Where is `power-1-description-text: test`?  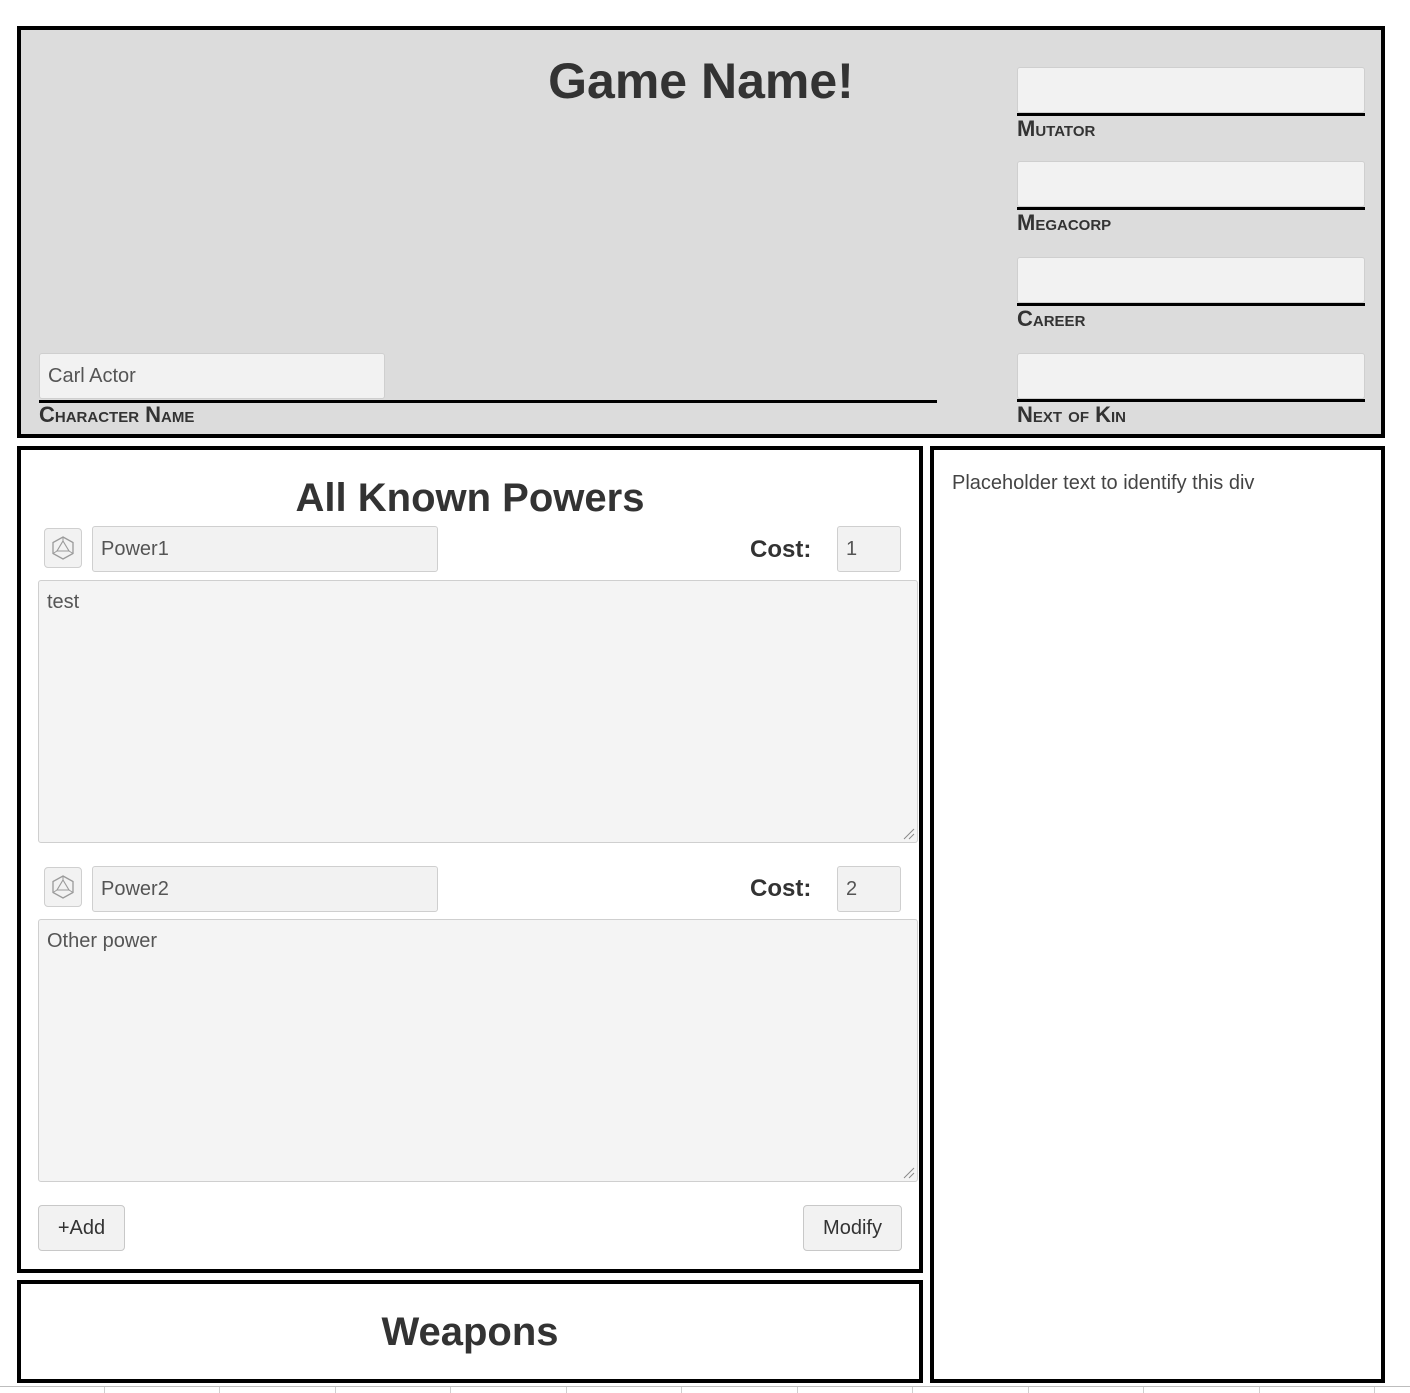 power-1-description-text: test is located at coordinates (63, 602).